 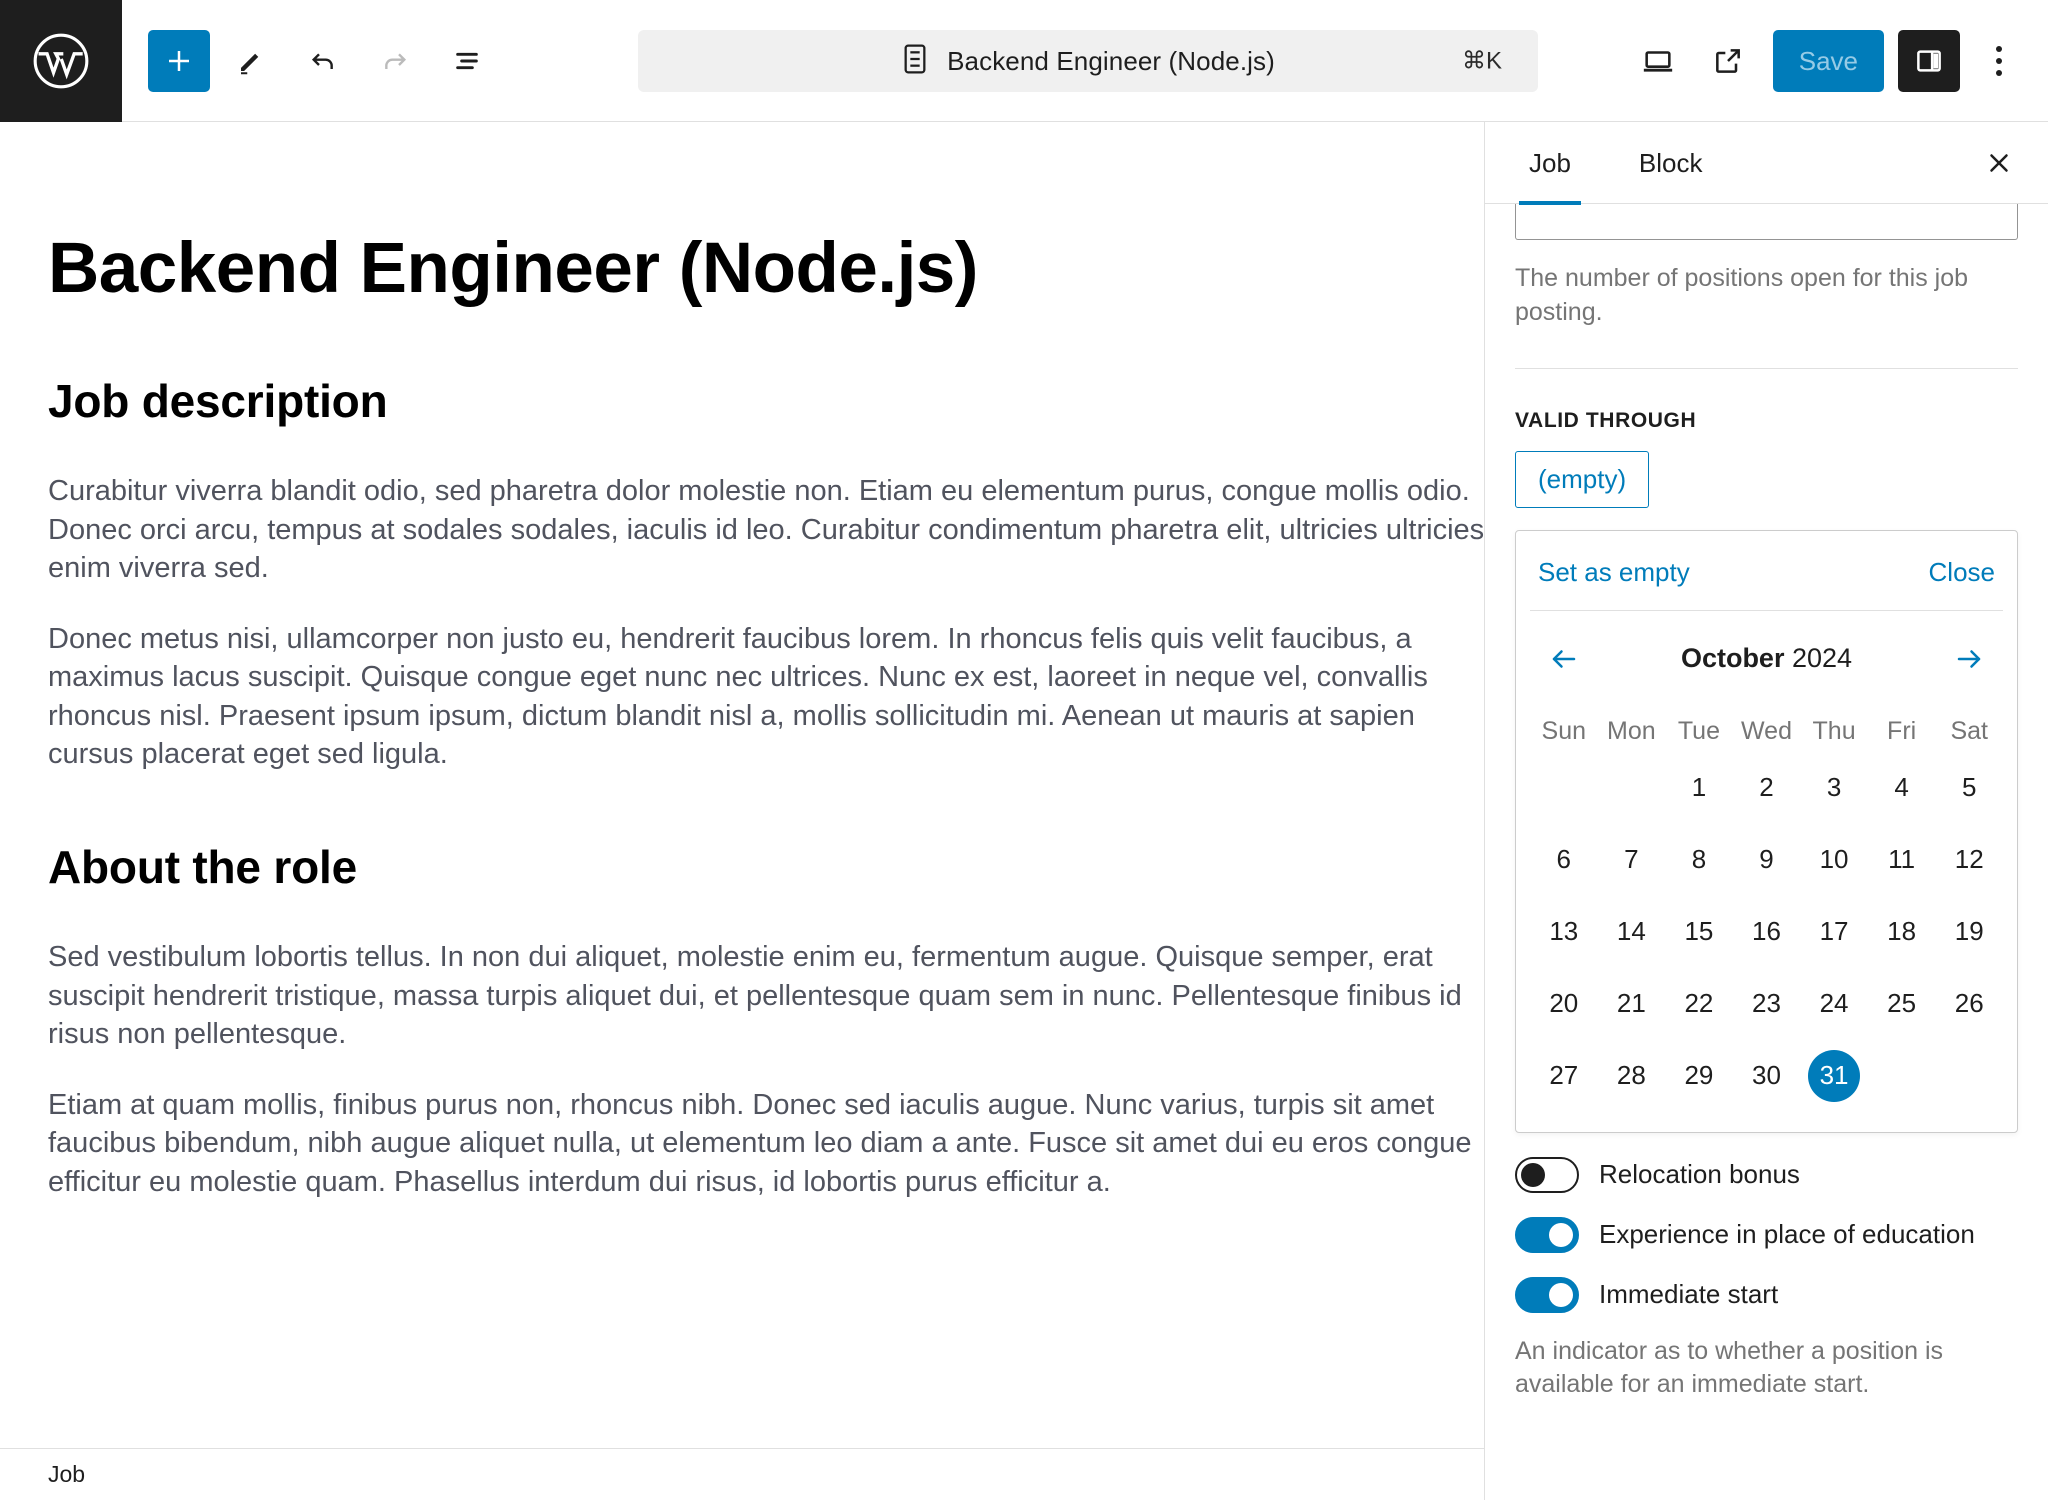 I want to click on document-page-icon, so click(x=915, y=61).